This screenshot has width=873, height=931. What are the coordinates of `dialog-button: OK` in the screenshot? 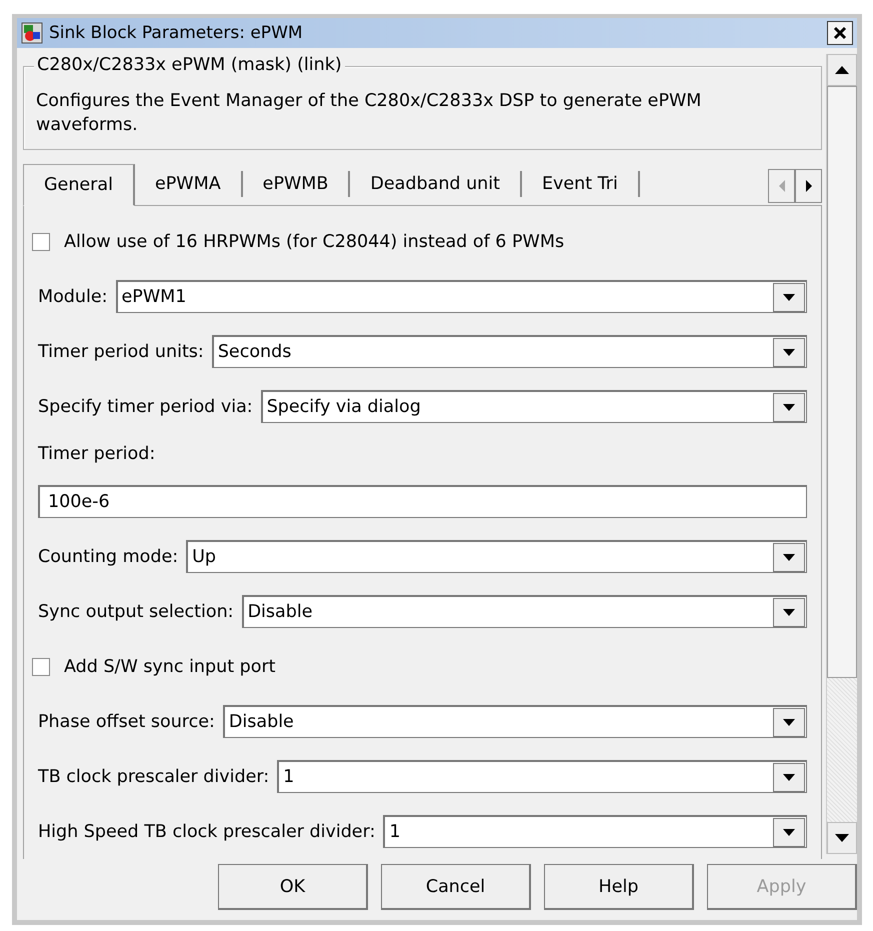 It's located at (293, 887).